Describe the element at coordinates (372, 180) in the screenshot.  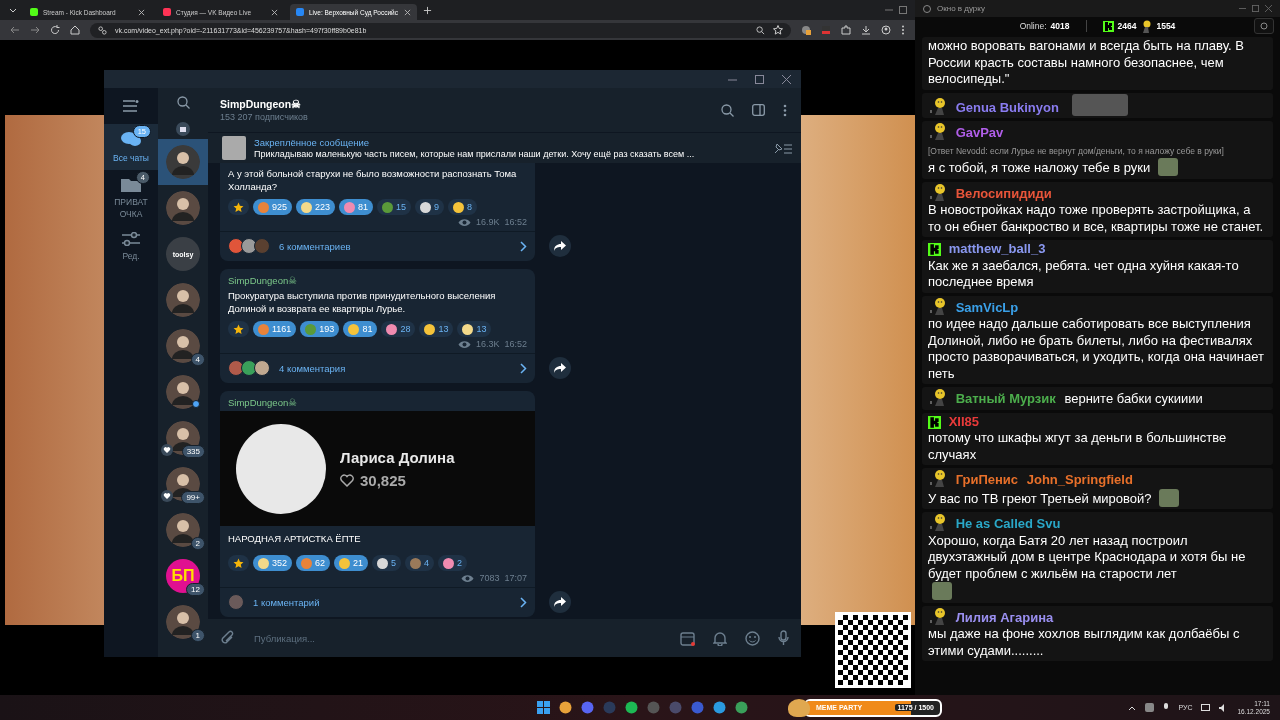
I see `post-text: А у этой больной старухи не было возможности распознать Тома Холланда?` at that location.